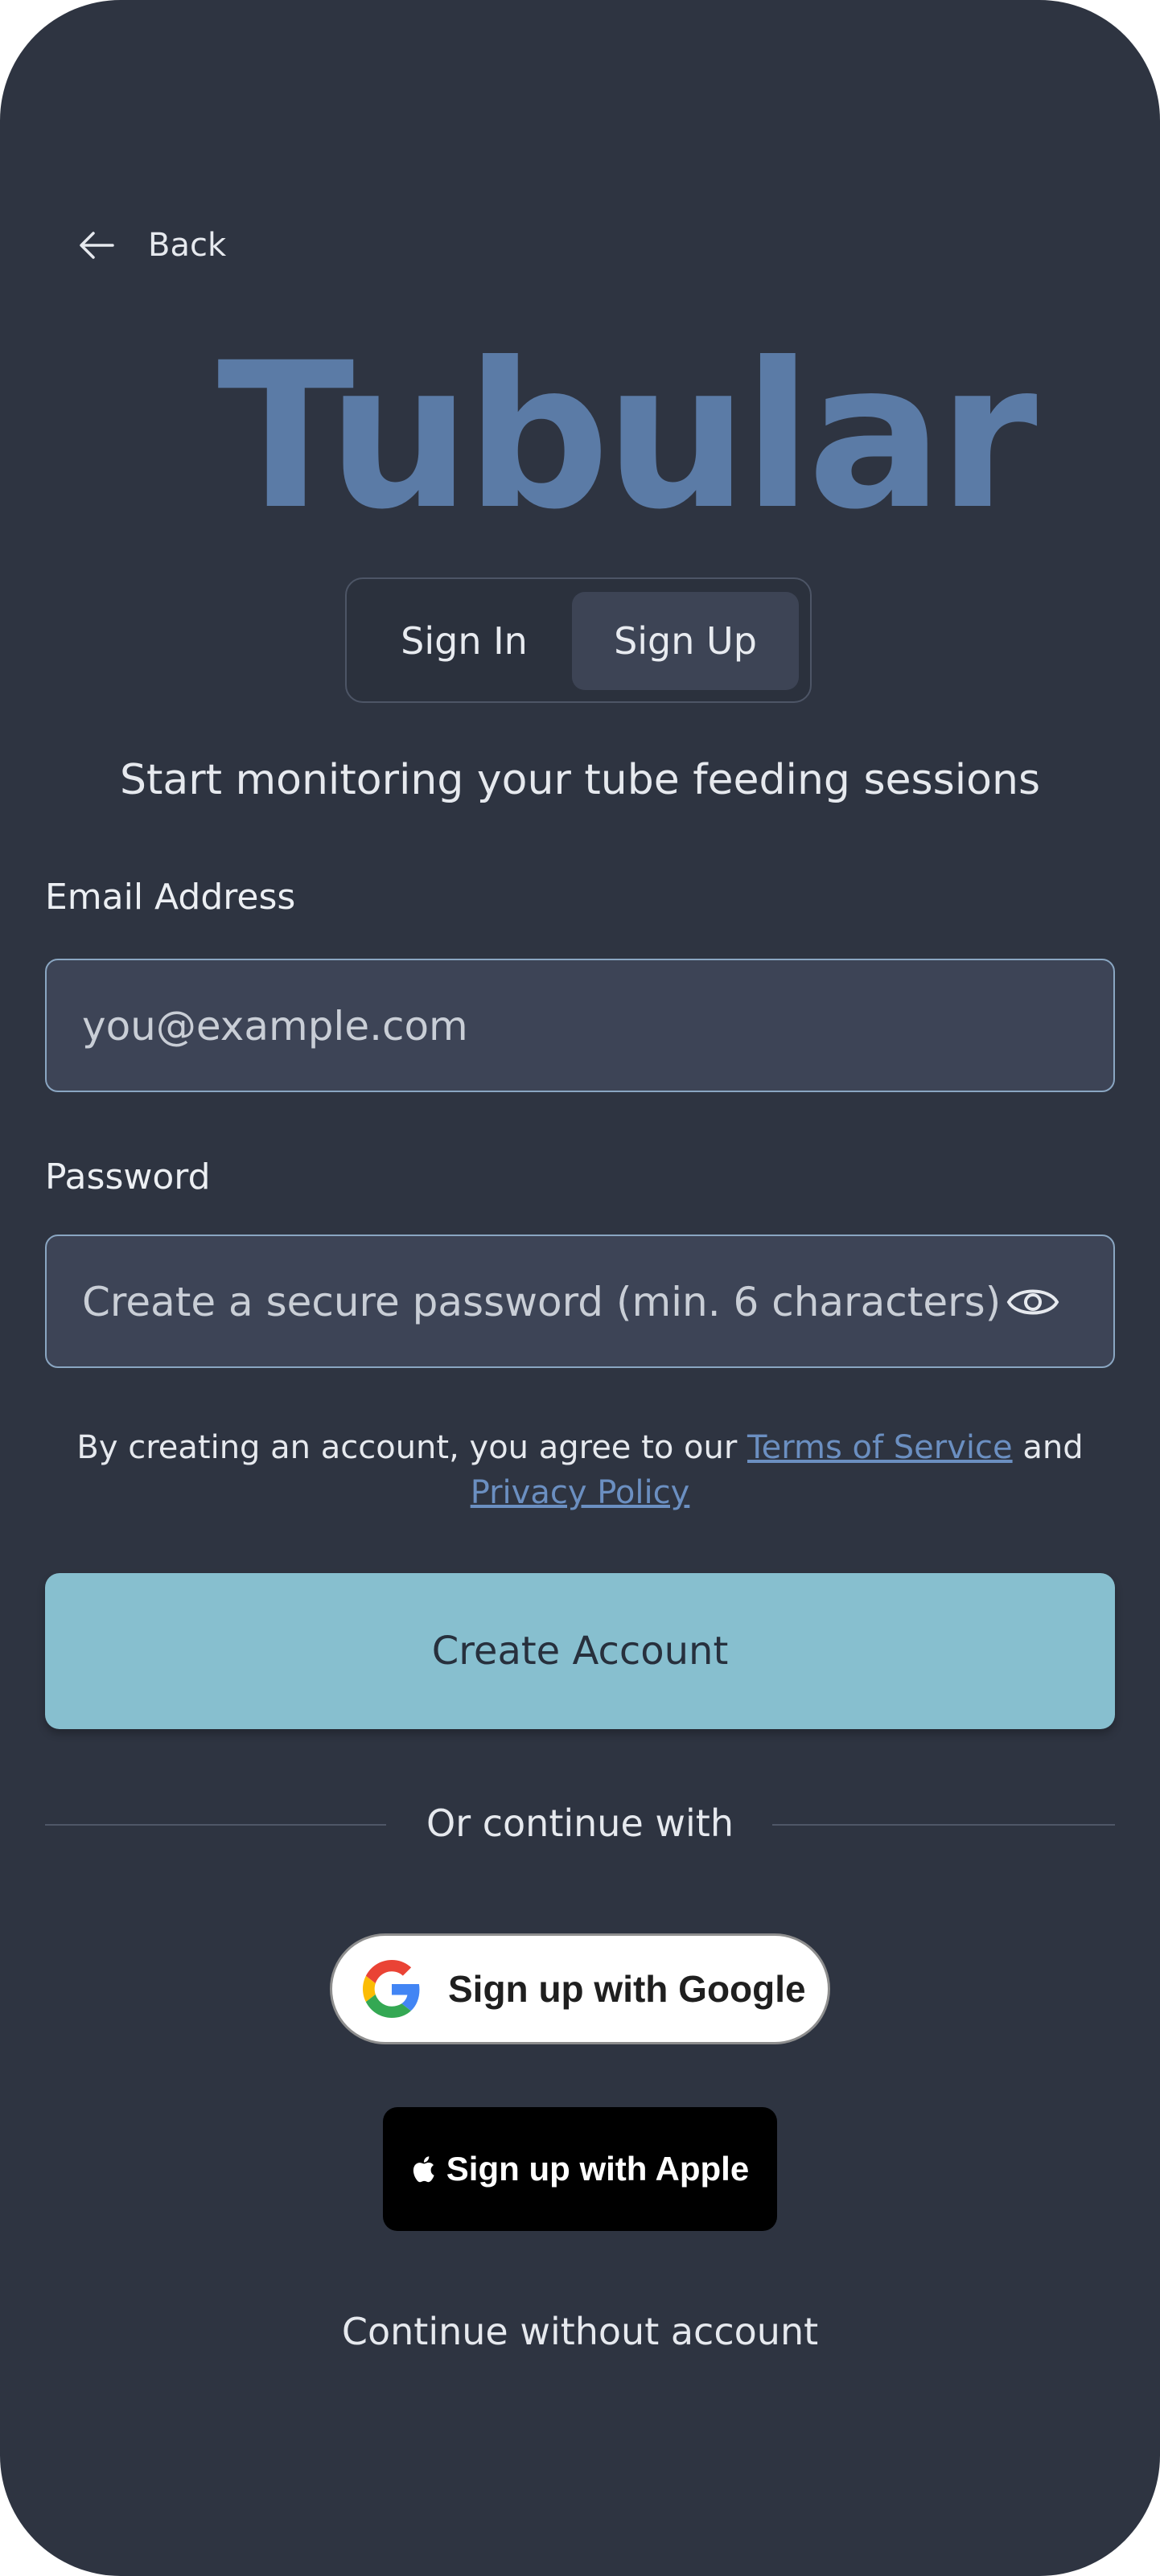 This screenshot has height=2576, width=1160. Describe the element at coordinates (391, 1989) in the screenshot. I see `google-g-icon` at that location.